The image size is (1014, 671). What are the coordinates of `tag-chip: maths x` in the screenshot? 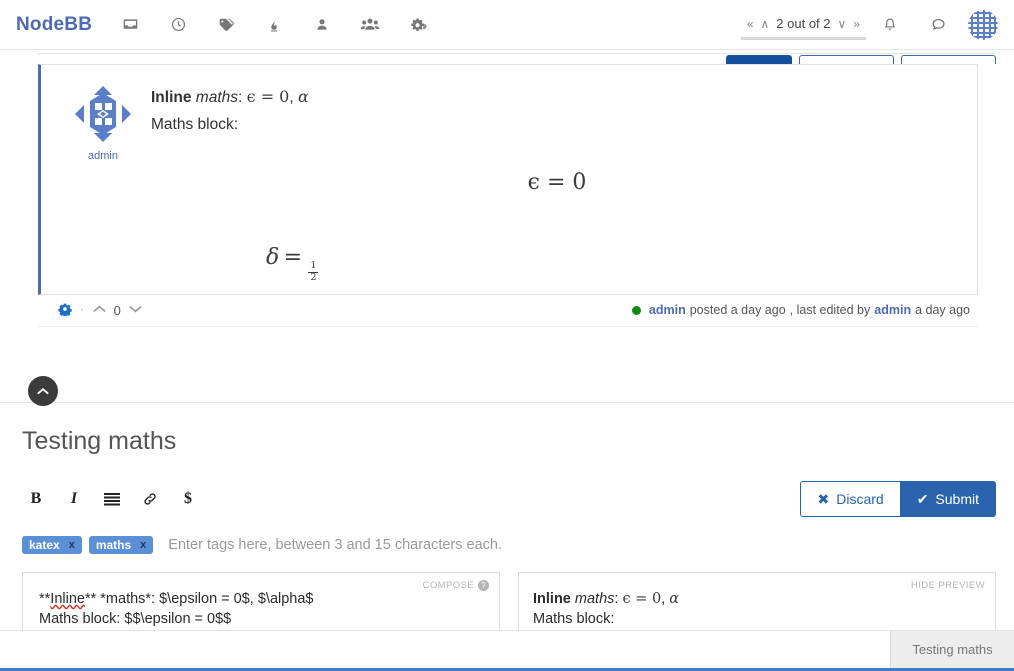 It's located at (121, 545).